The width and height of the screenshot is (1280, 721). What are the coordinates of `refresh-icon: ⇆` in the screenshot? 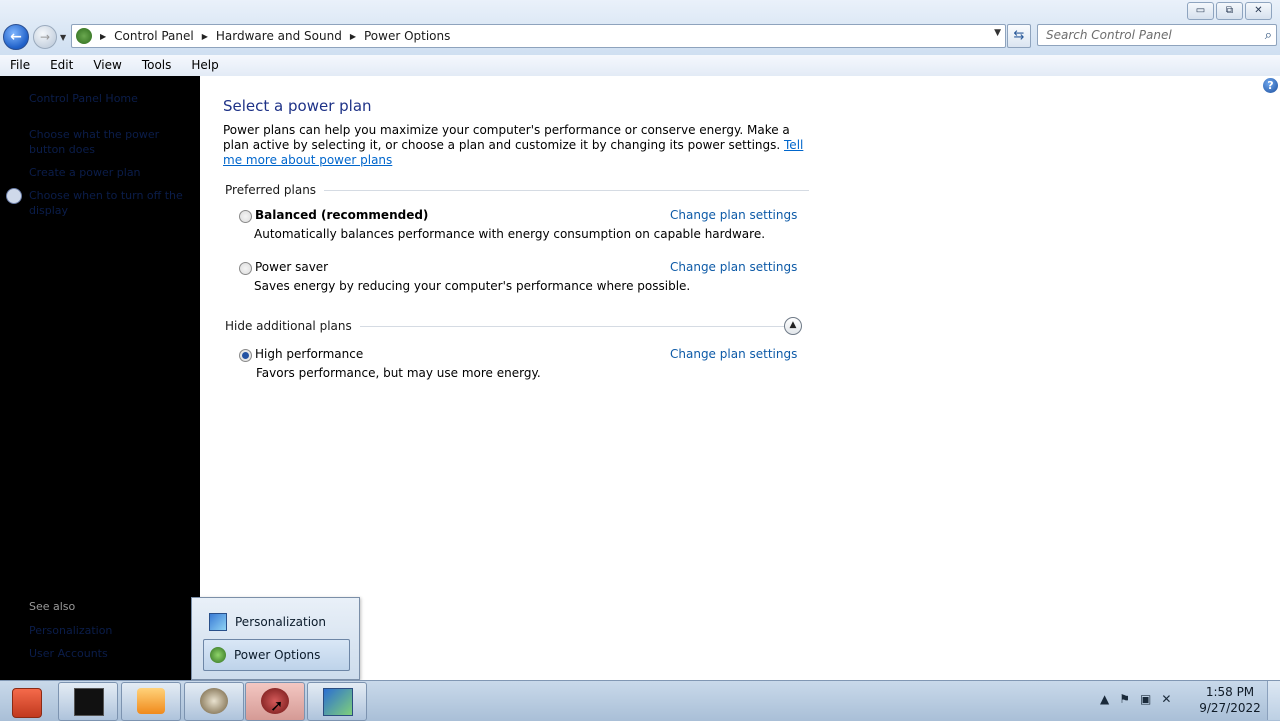 It's located at (1019, 36).